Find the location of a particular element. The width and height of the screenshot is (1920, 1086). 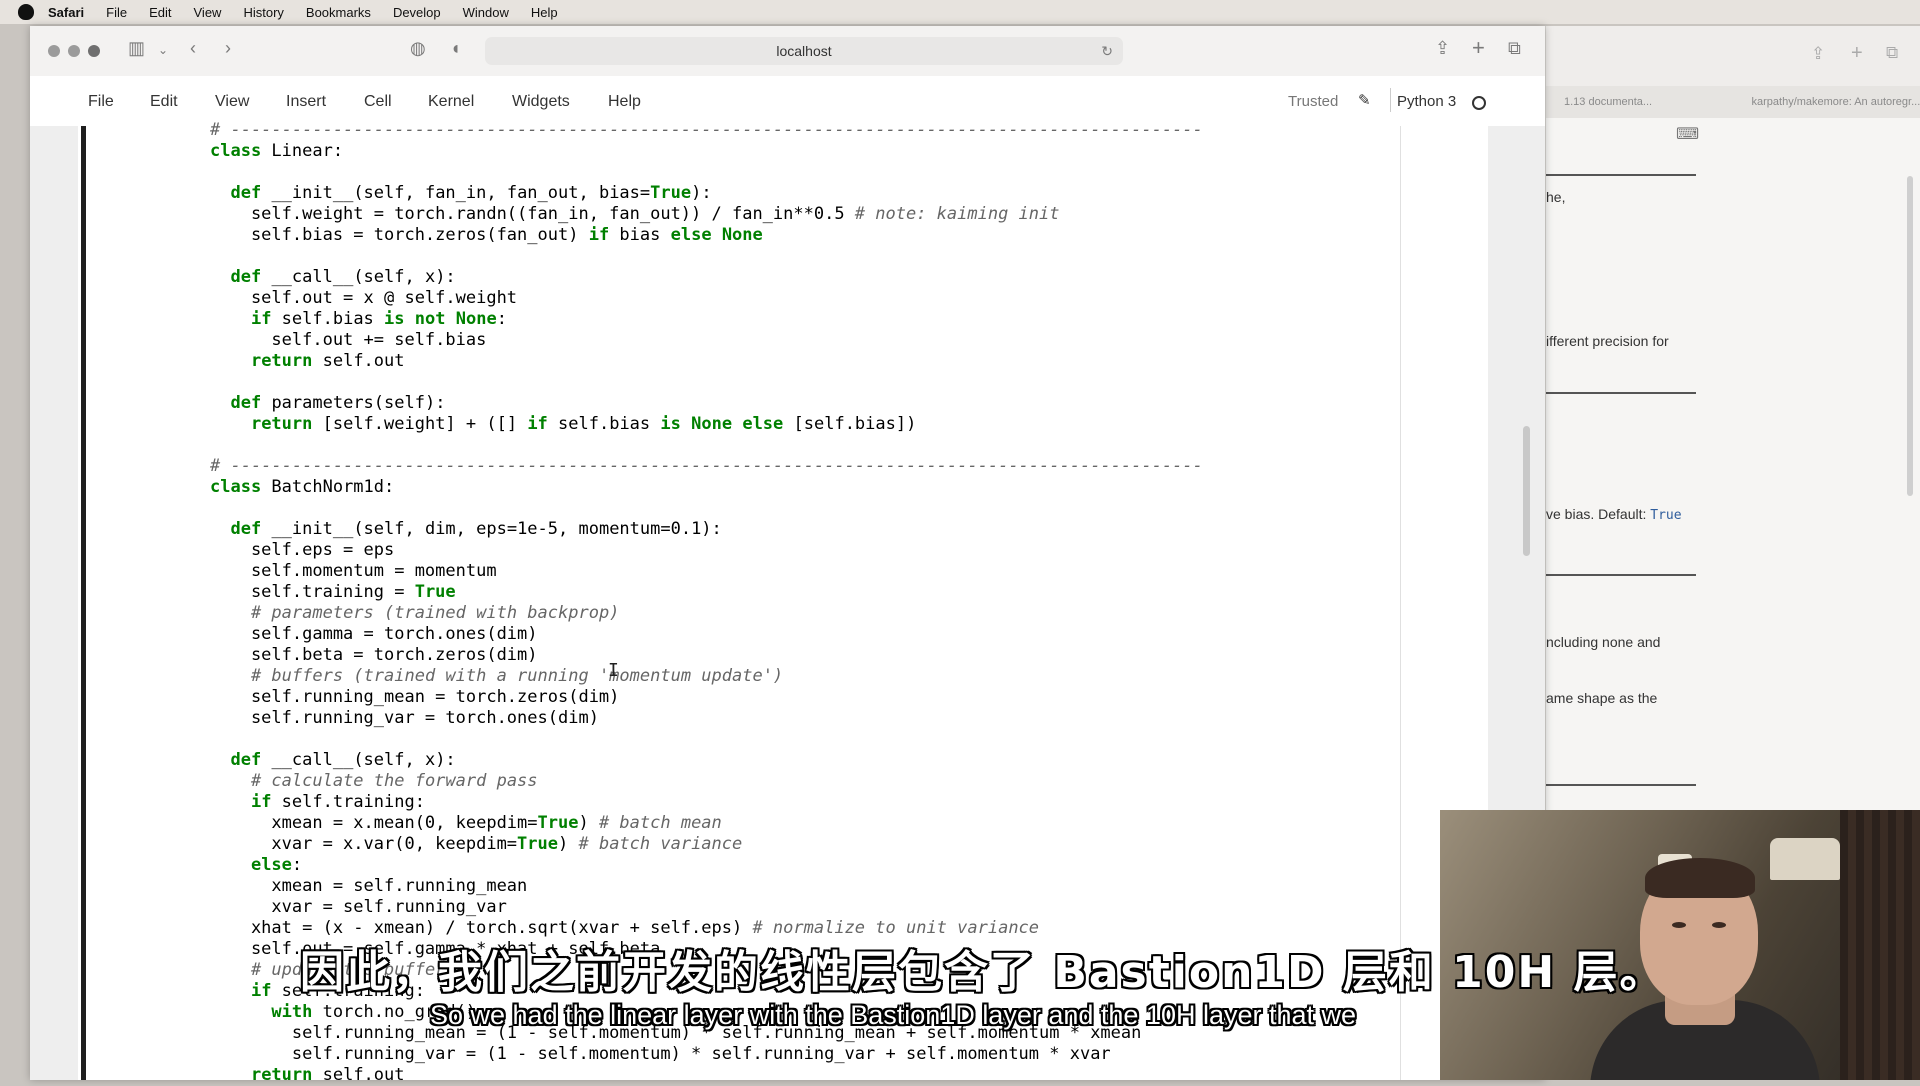

code-line: # calculate the forward pass is located at coordinates (706, 781).